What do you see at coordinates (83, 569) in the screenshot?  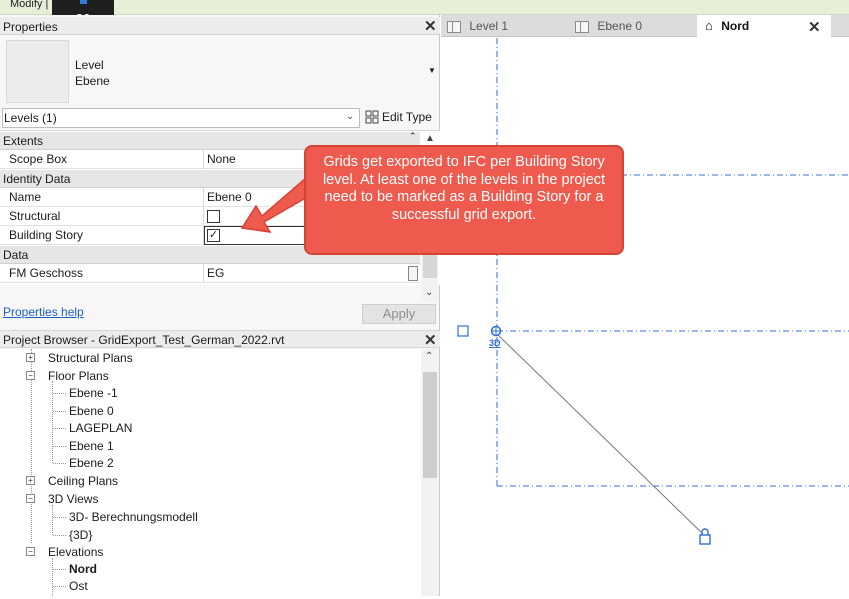 I see `tree-node-nord: Nord` at bounding box center [83, 569].